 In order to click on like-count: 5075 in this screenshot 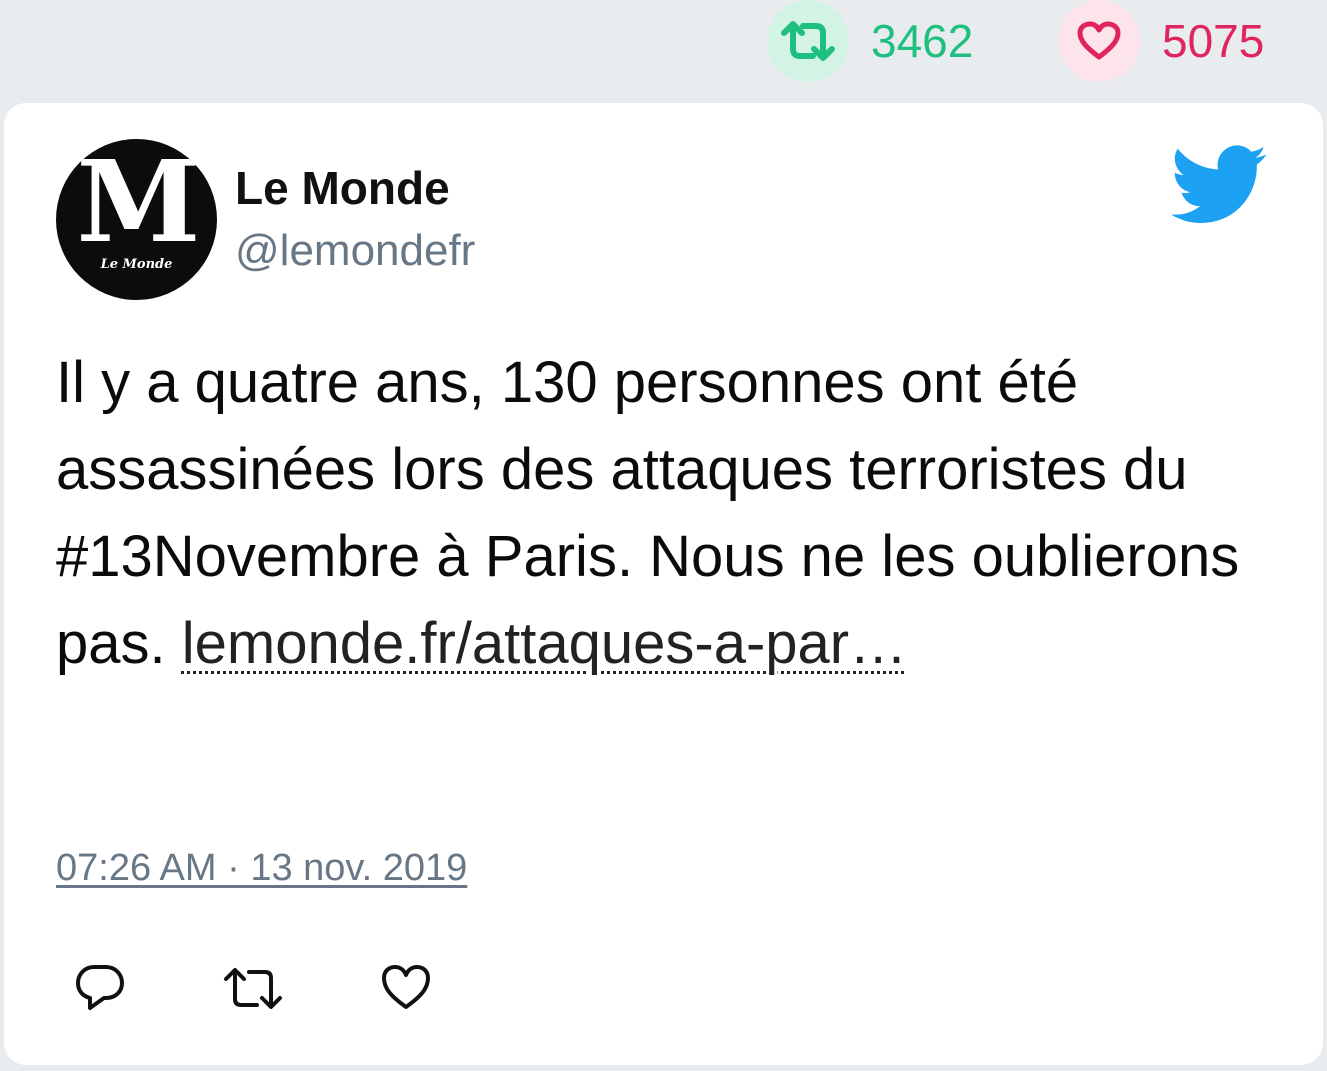, I will do `click(1213, 41)`.